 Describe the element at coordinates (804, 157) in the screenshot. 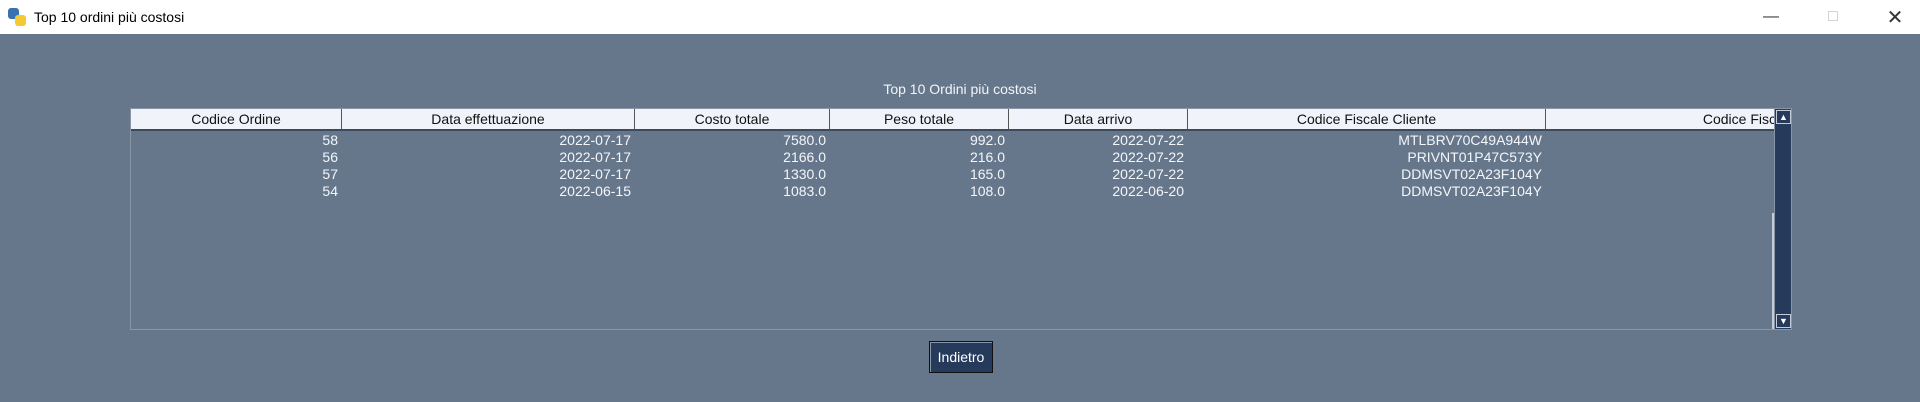

I see `table-cell: 2166.0` at that location.